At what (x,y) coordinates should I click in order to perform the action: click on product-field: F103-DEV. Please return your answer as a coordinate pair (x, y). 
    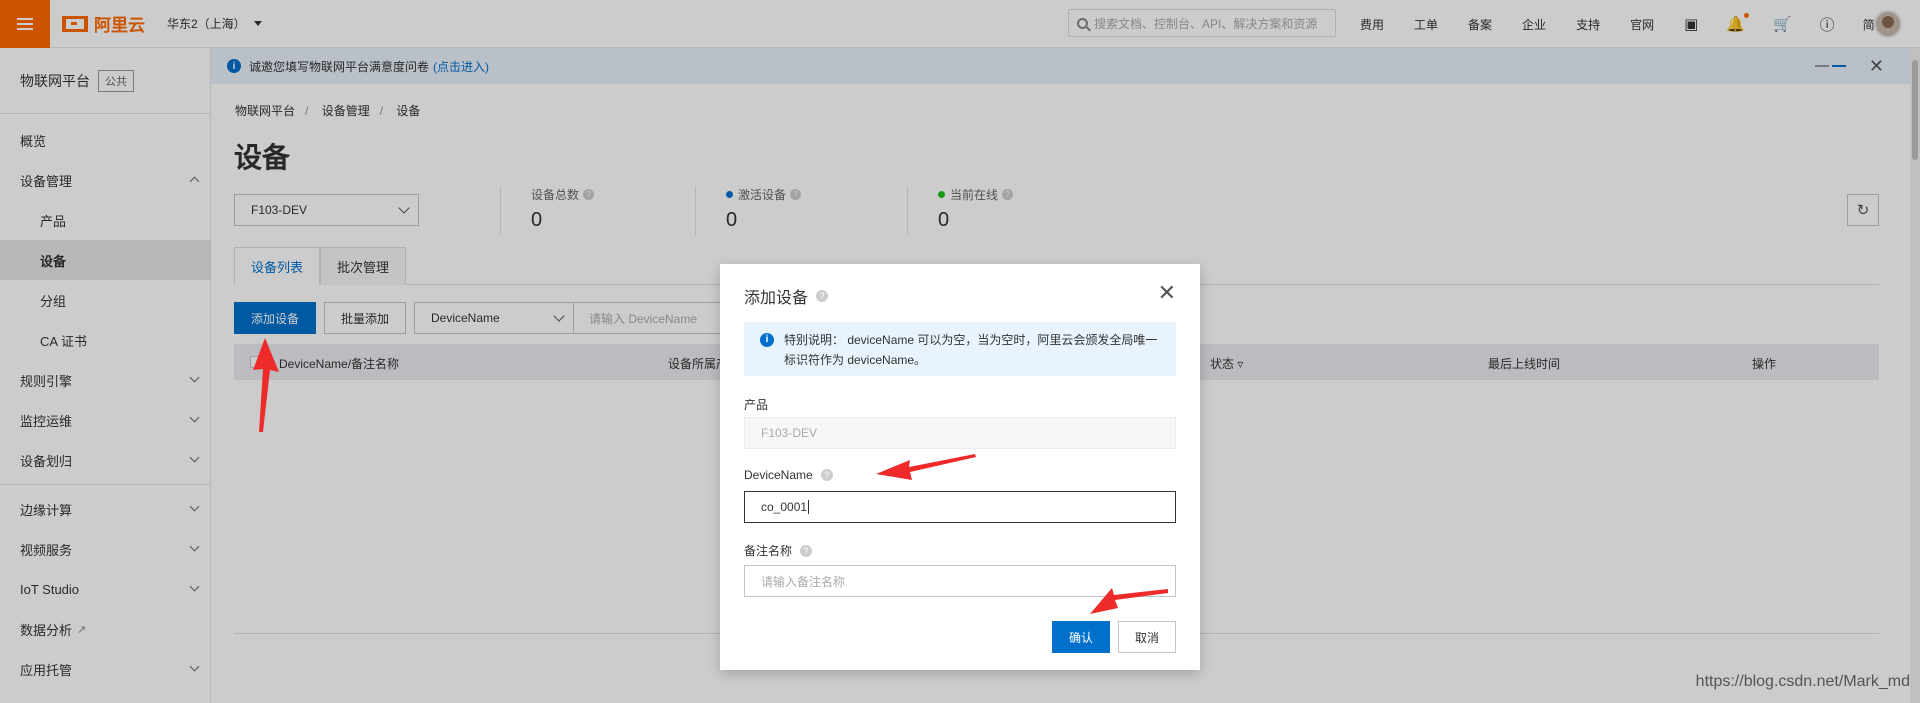
    Looking at the image, I should click on (960, 433).